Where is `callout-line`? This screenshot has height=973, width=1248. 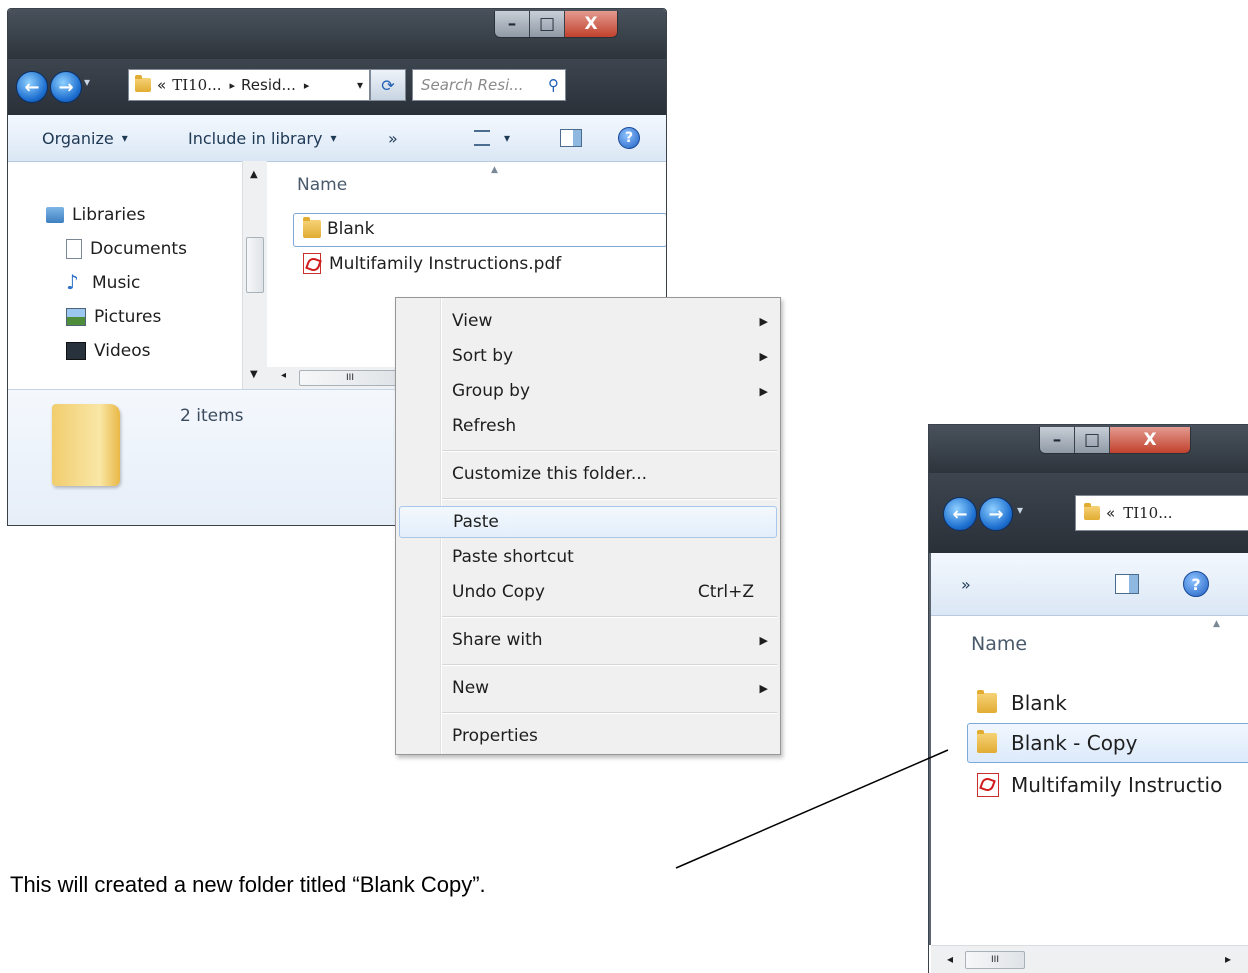 callout-line is located at coordinates (812, 809).